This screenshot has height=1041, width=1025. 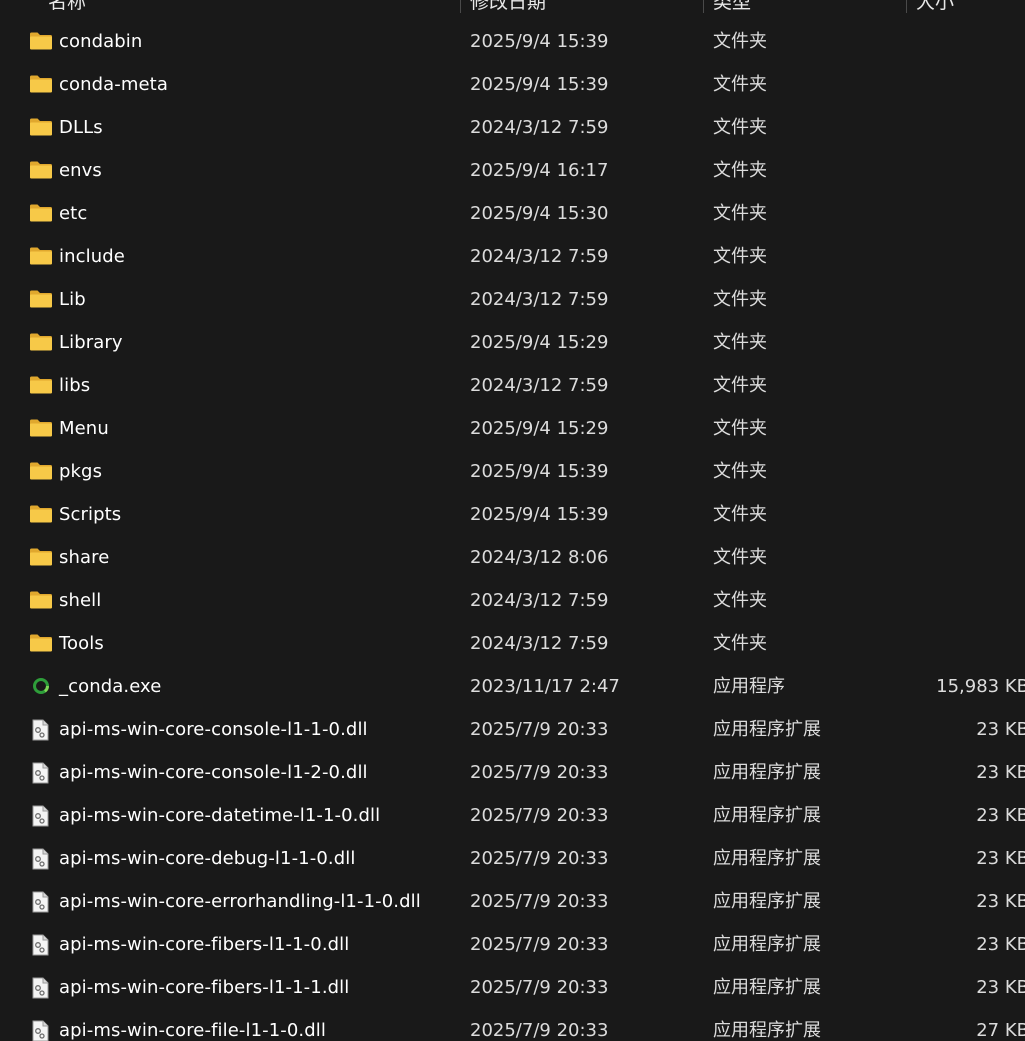 I want to click on file-row: Library 2025/9/4 15:29 文件夹, so click(x=512, y=342).